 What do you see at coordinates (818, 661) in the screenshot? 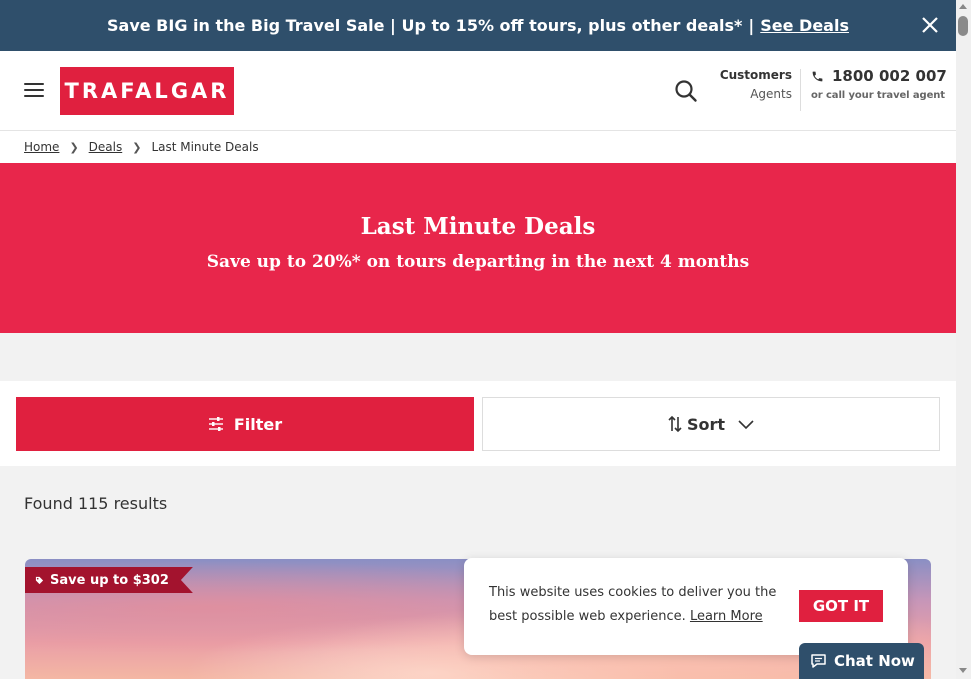
I see `chat-bubble-icon` at bounding box center [818, 661].